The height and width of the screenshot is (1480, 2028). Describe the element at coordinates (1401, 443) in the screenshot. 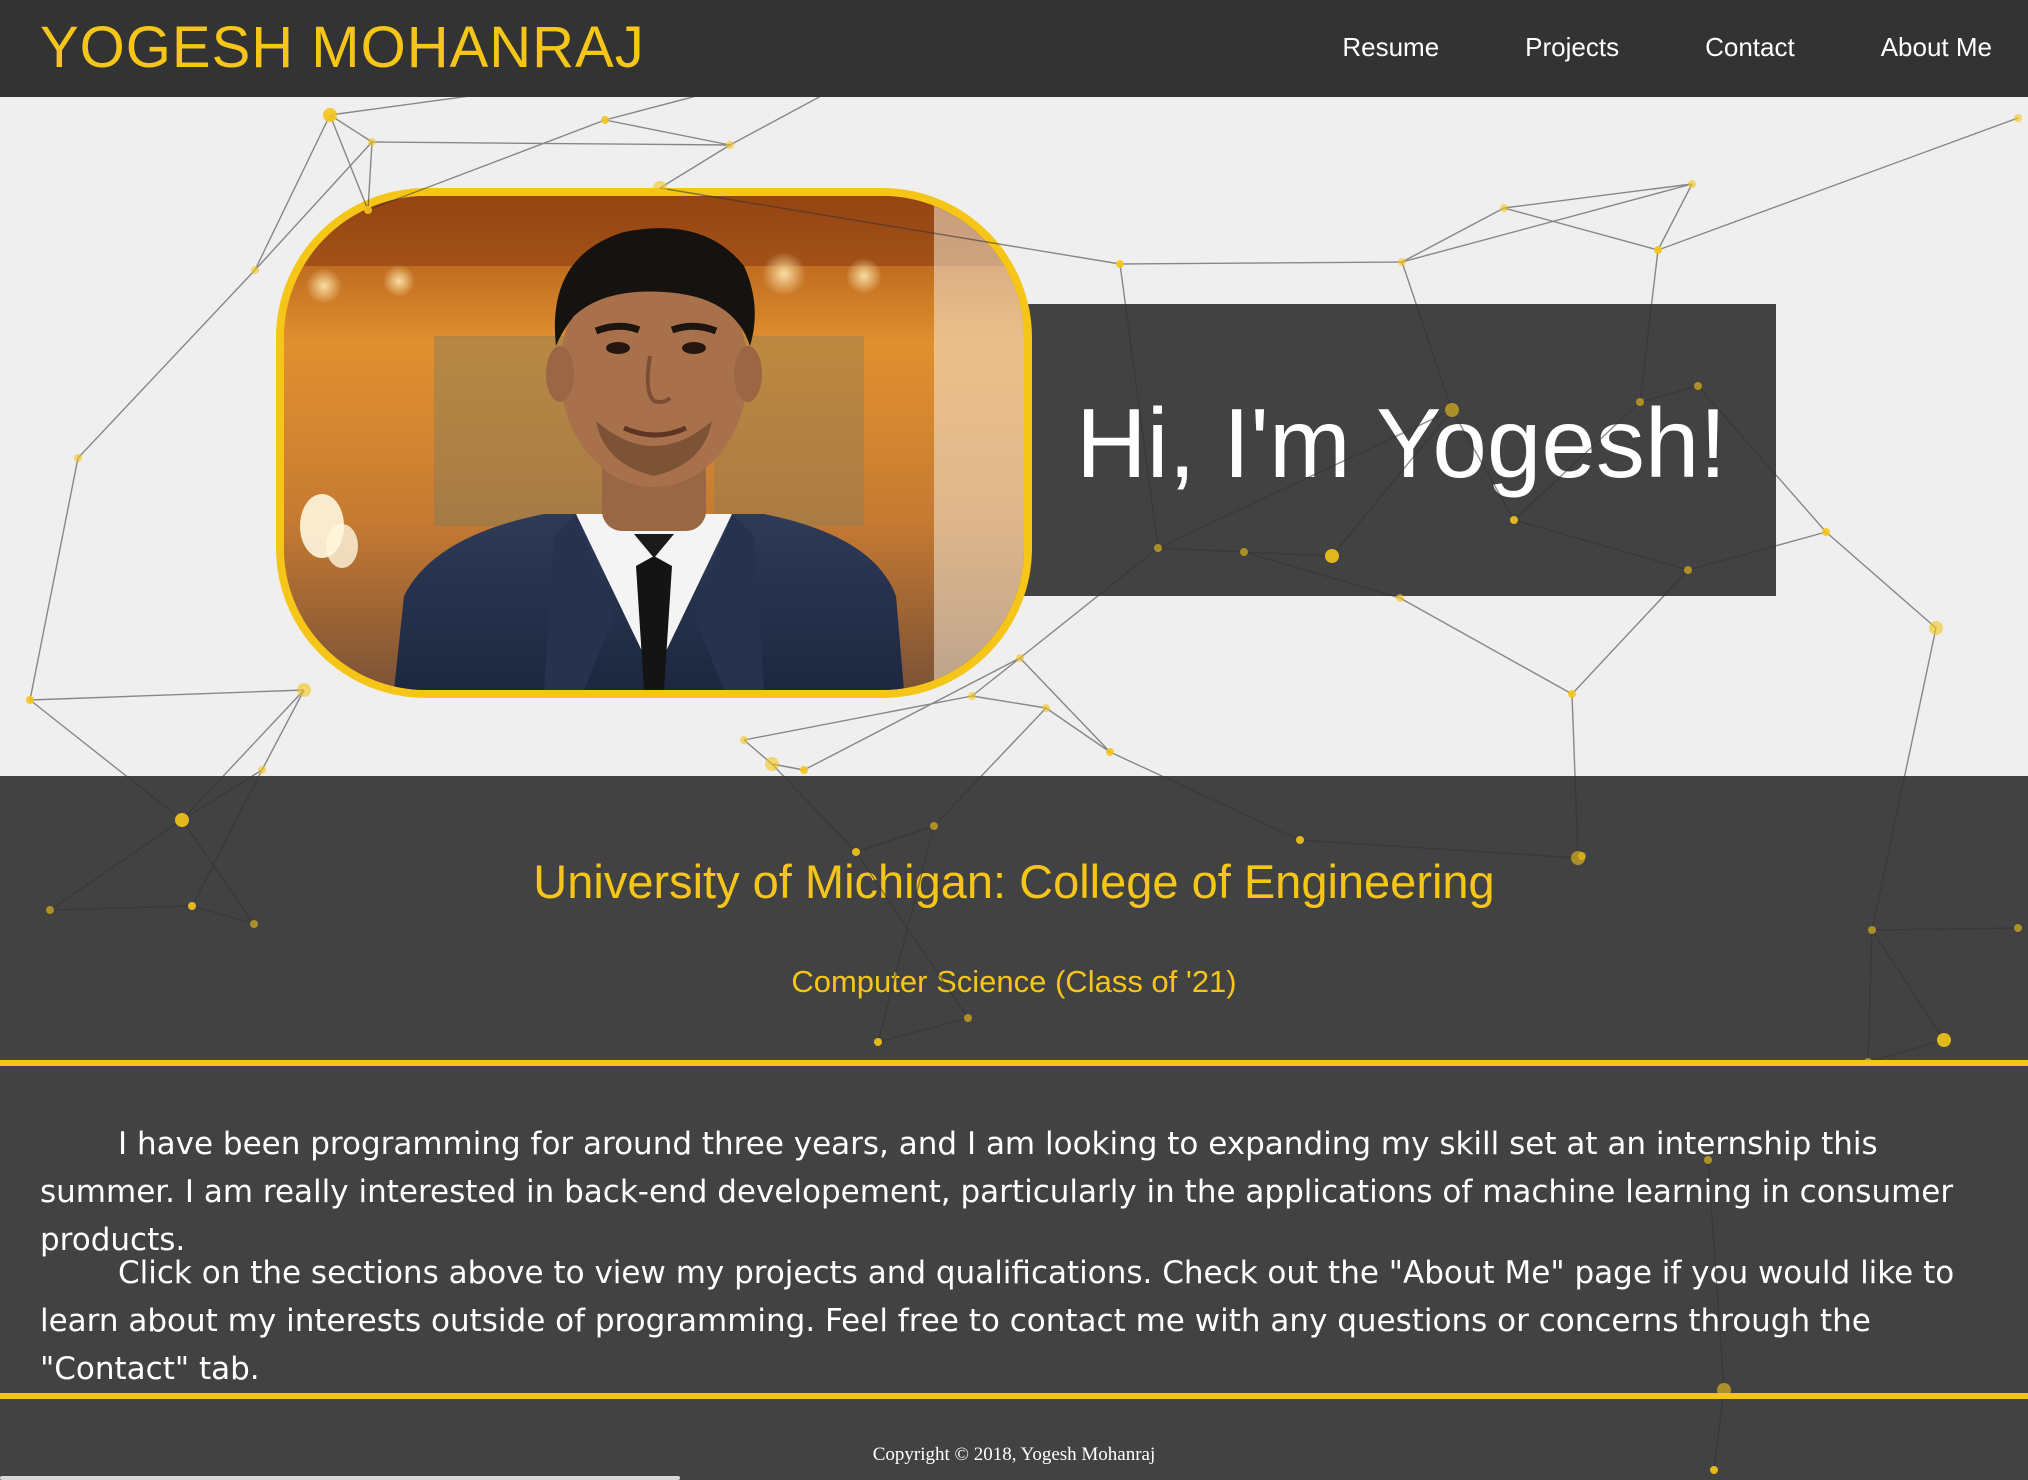

I see `greeting-heading: Hi, I'm Yogesh!` at that location.